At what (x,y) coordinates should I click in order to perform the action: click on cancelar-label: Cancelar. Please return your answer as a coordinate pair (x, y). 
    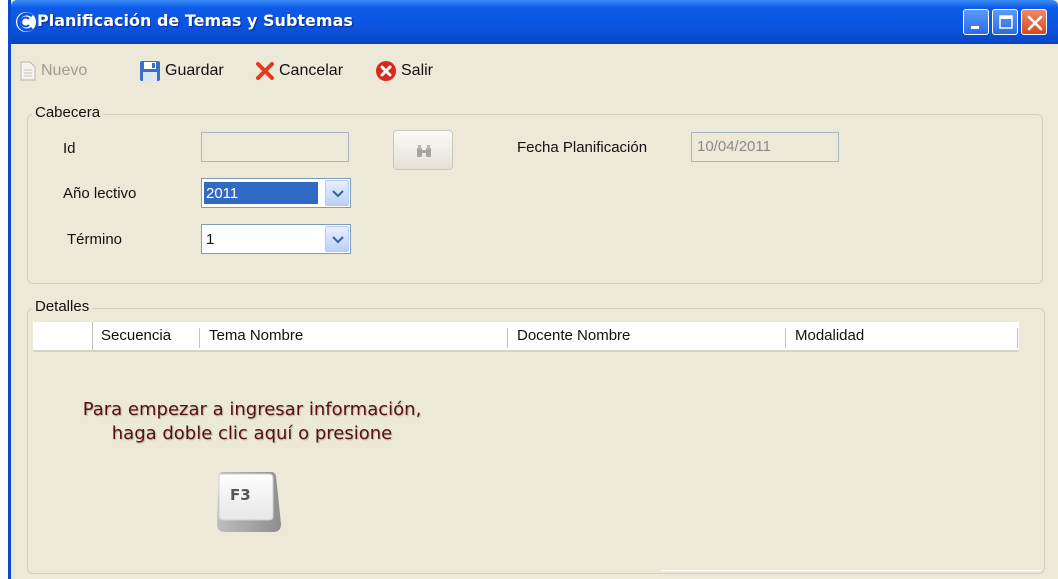
    Looking at the image, I should click on (311, 70).